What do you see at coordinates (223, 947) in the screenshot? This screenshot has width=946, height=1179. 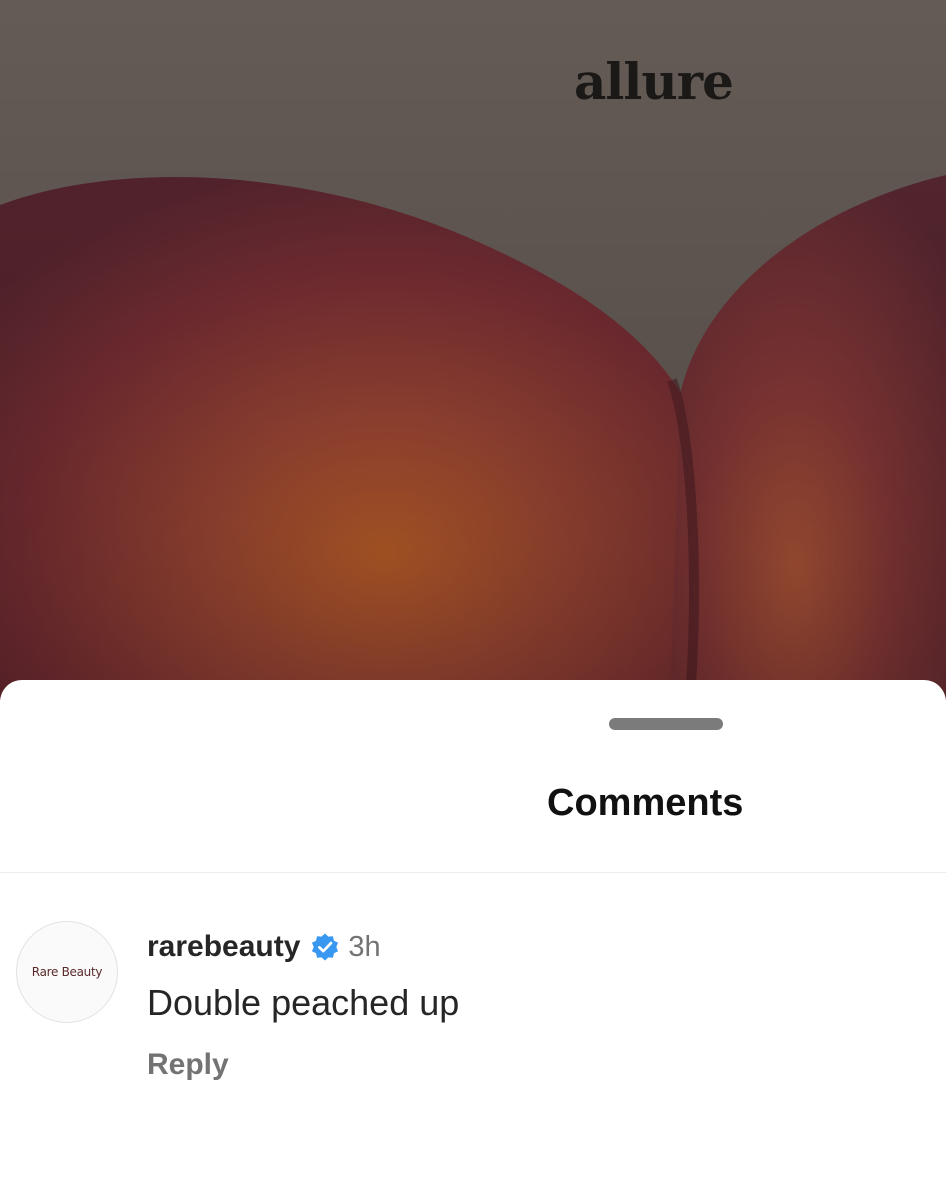 I see `comment-username: rarebeauty` at bounding box center [223, 947].